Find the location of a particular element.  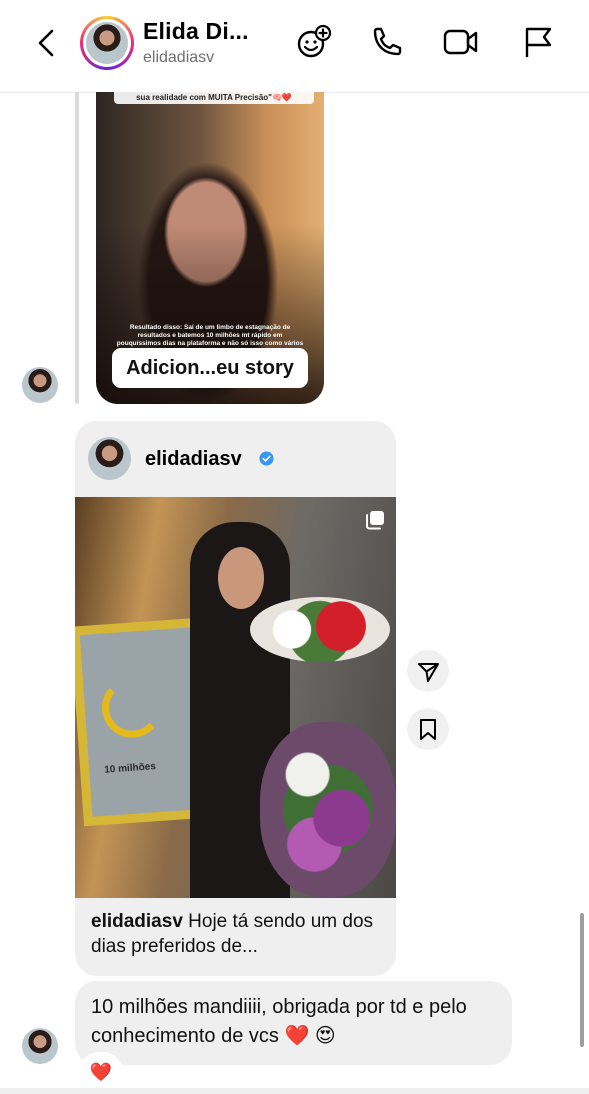

reply-indicator-bar is located at coordinates (77, 248).